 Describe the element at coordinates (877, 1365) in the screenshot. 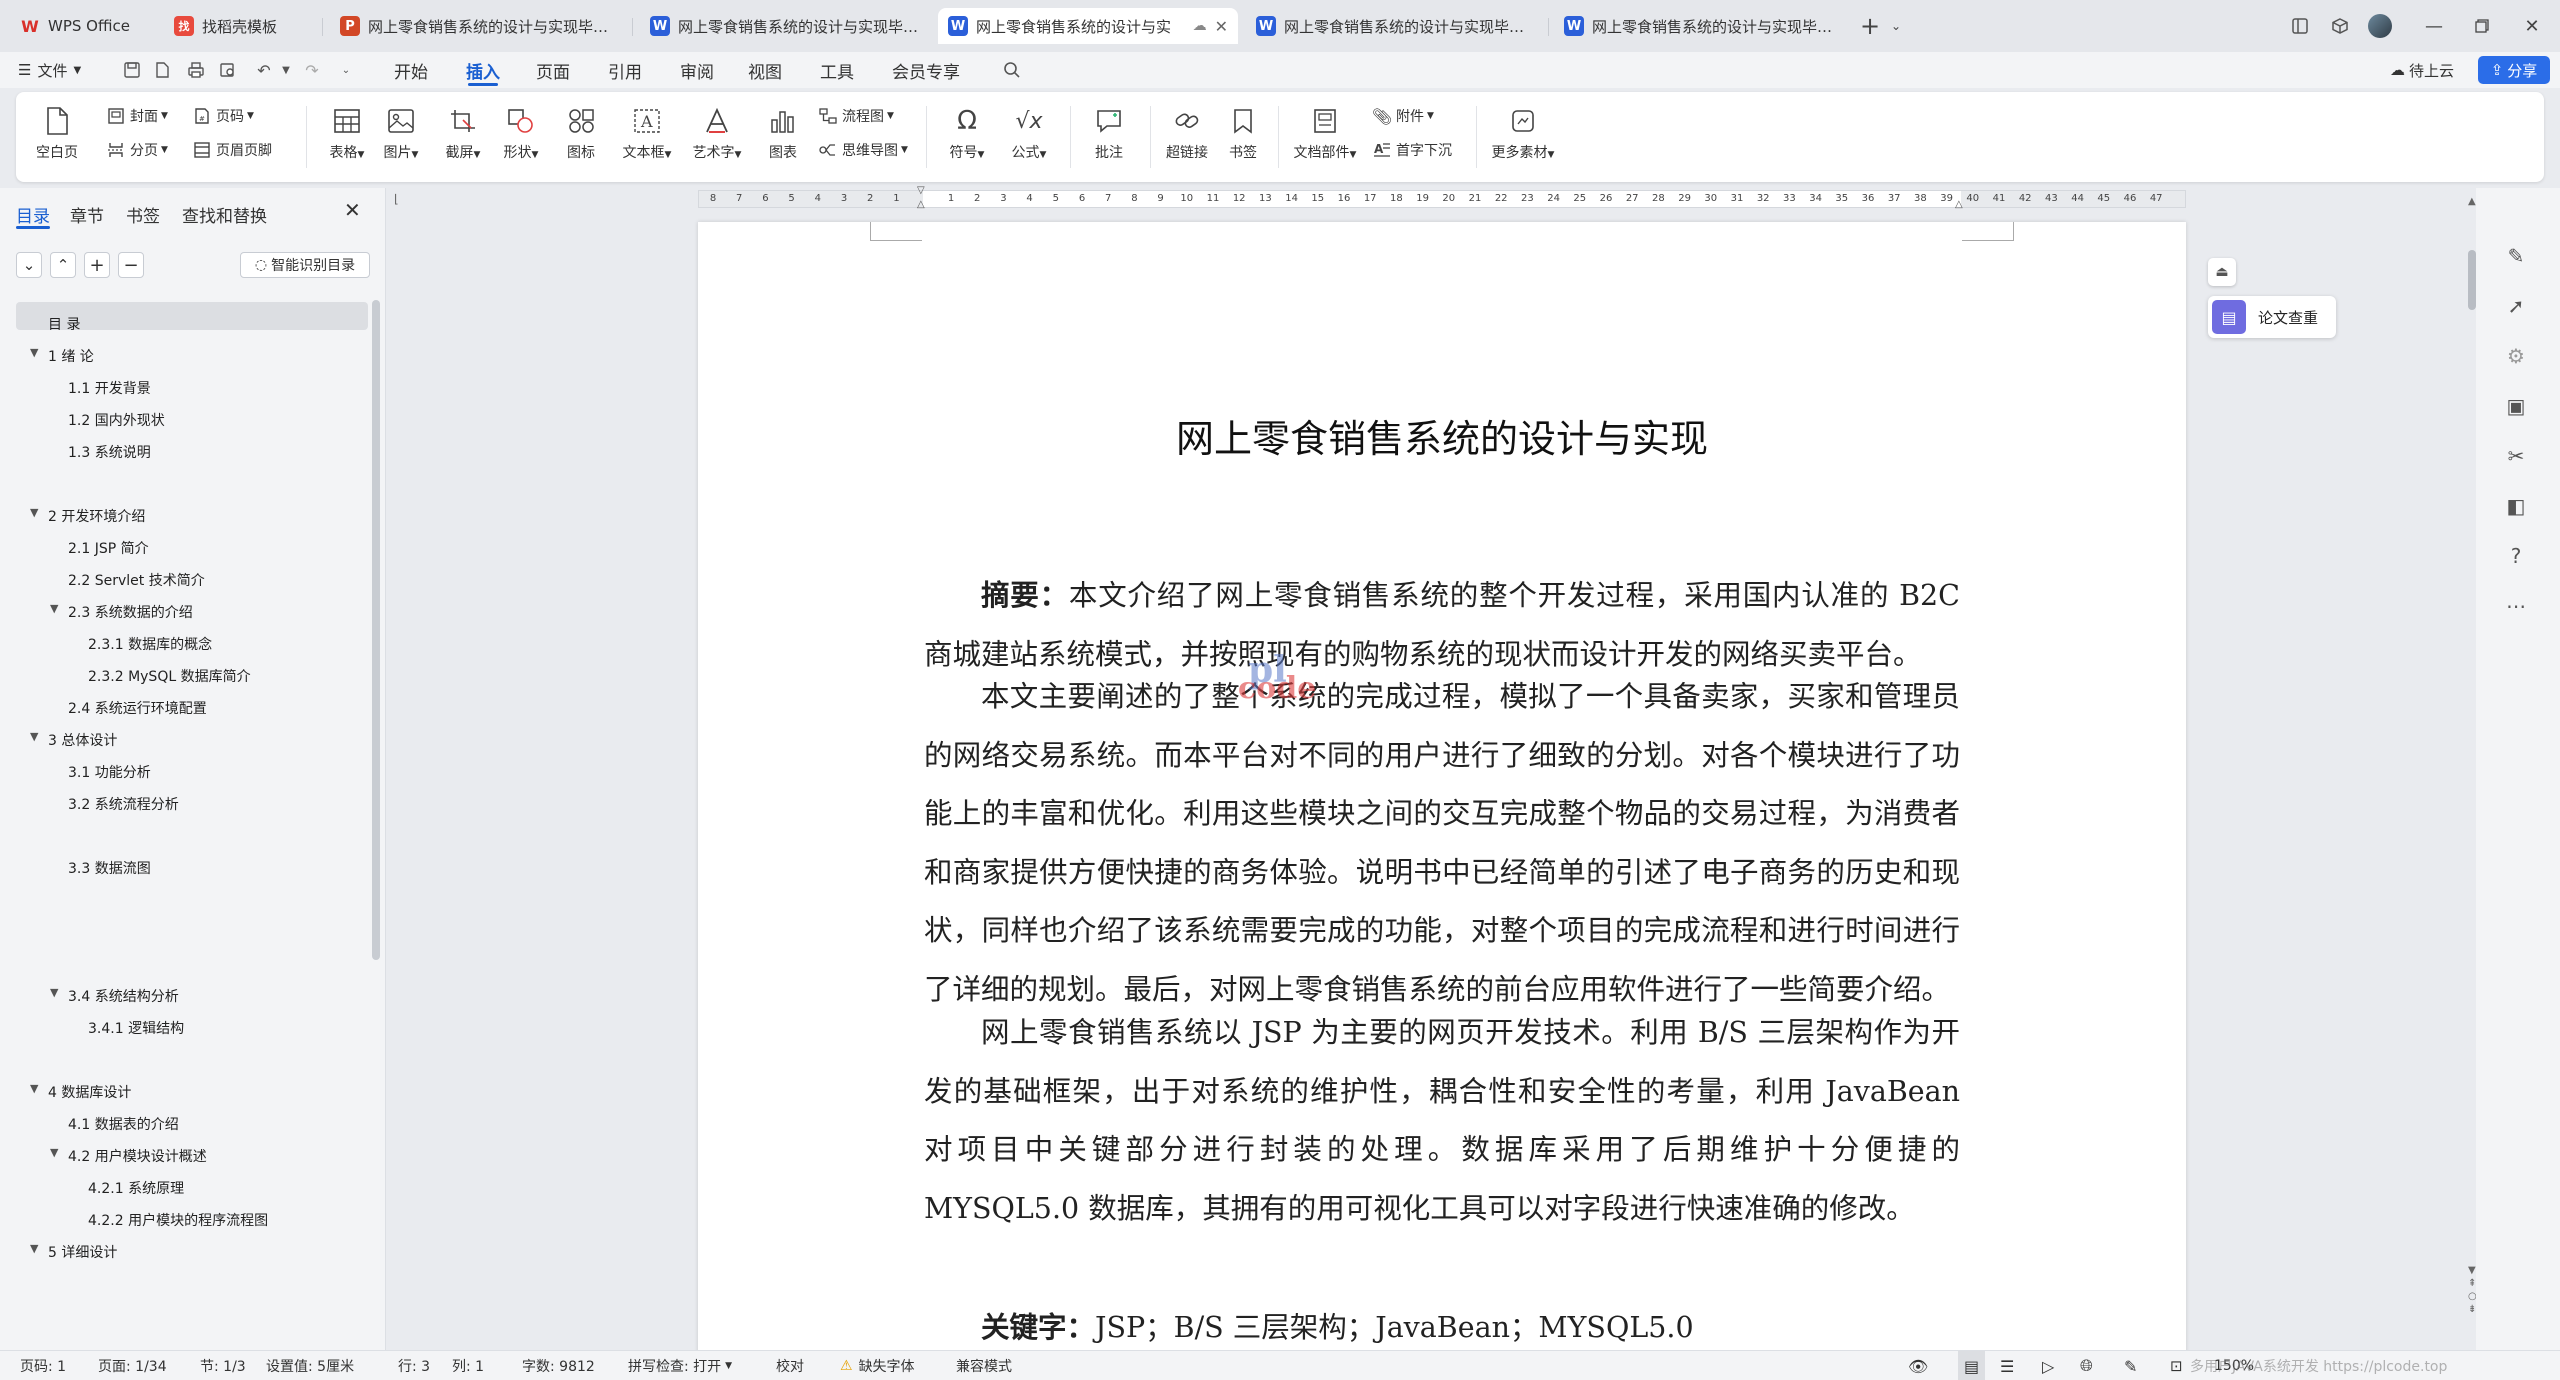

I see `status-missing-font: ⚠ 缺失字体` at that location.